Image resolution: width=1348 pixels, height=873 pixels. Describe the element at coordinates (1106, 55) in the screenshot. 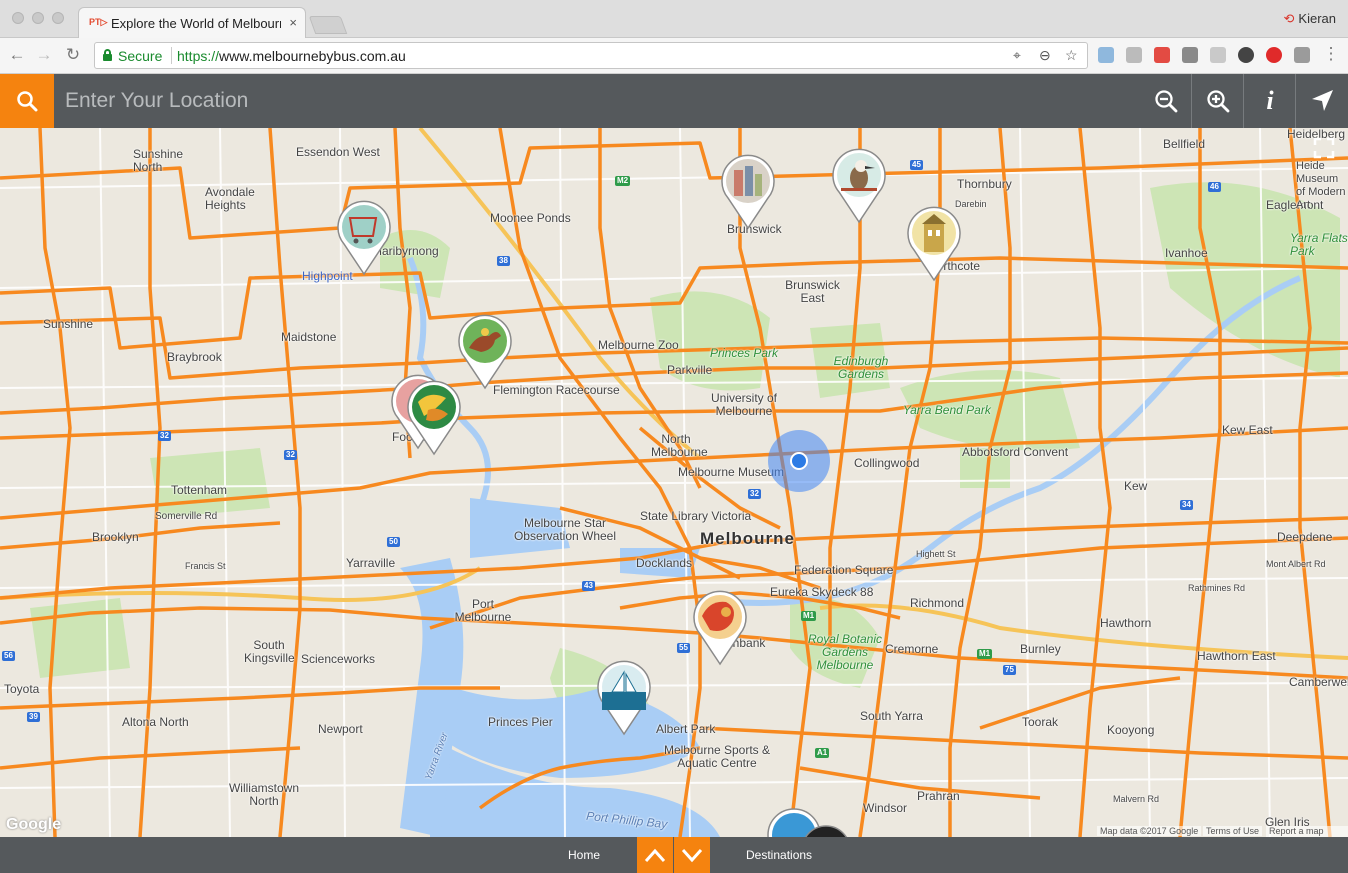

I see `extension-1-icon` at that location.